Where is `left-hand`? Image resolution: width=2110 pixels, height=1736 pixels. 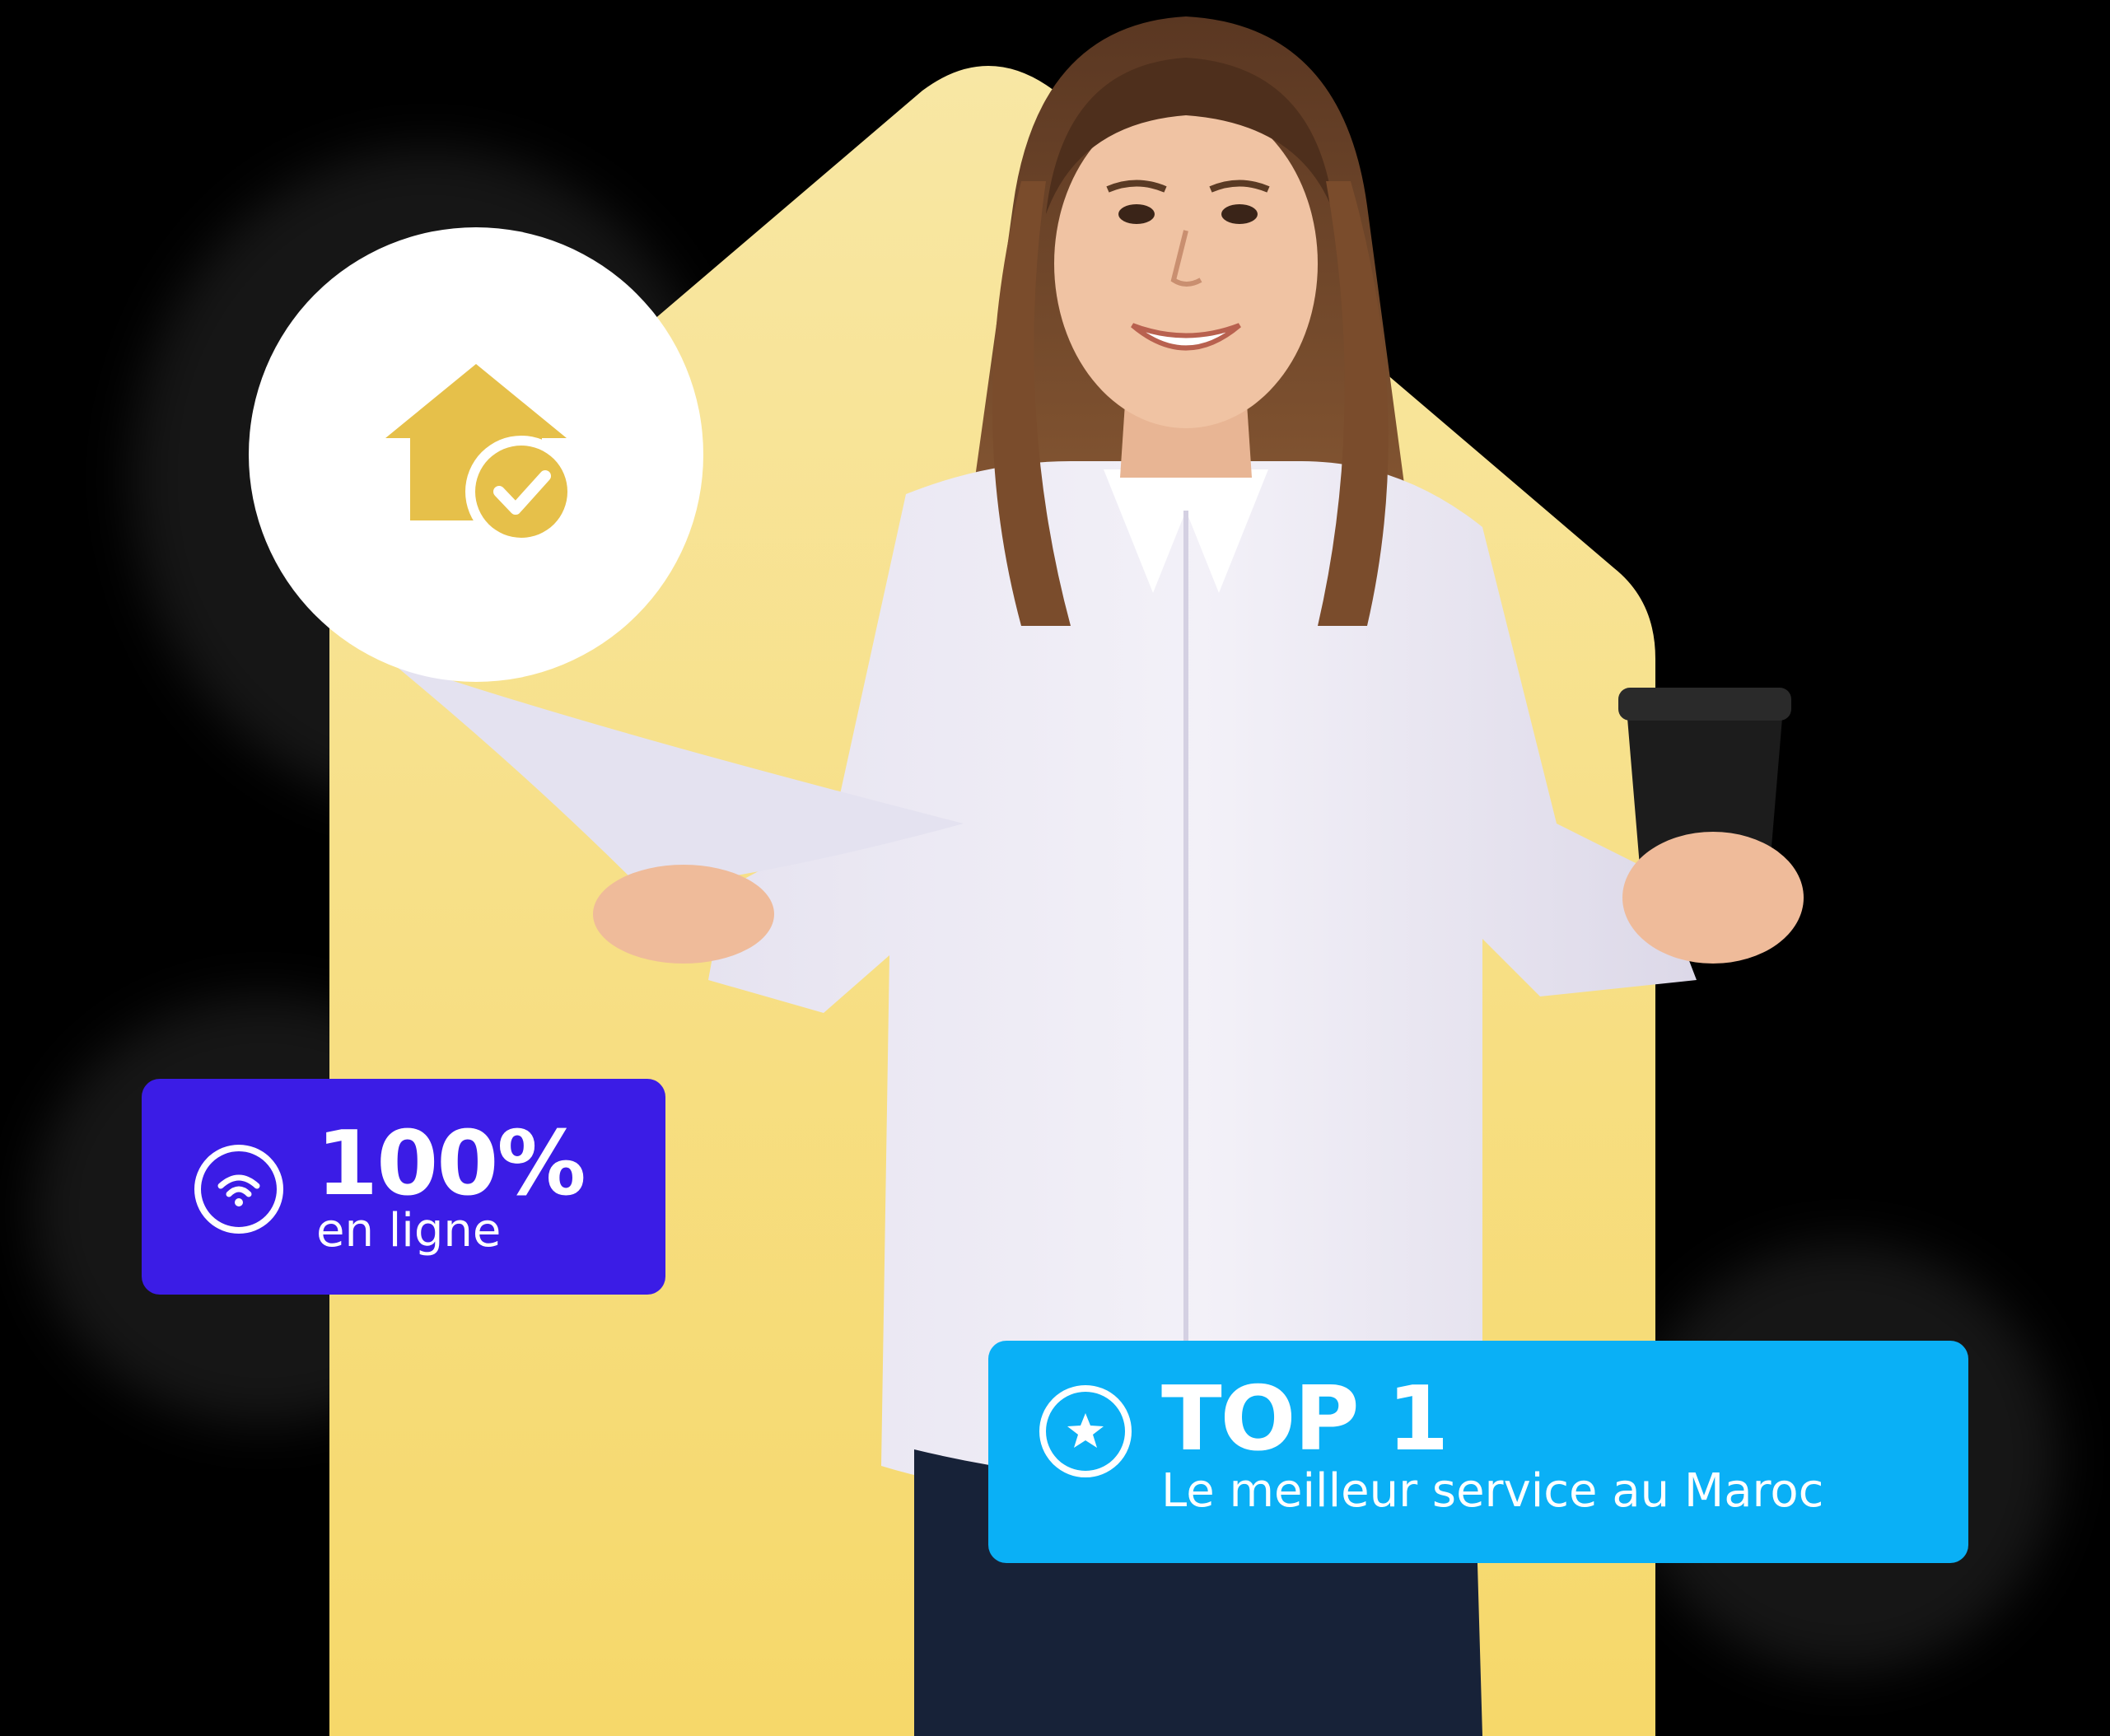
left-hand is located at coordinates (683, 914).